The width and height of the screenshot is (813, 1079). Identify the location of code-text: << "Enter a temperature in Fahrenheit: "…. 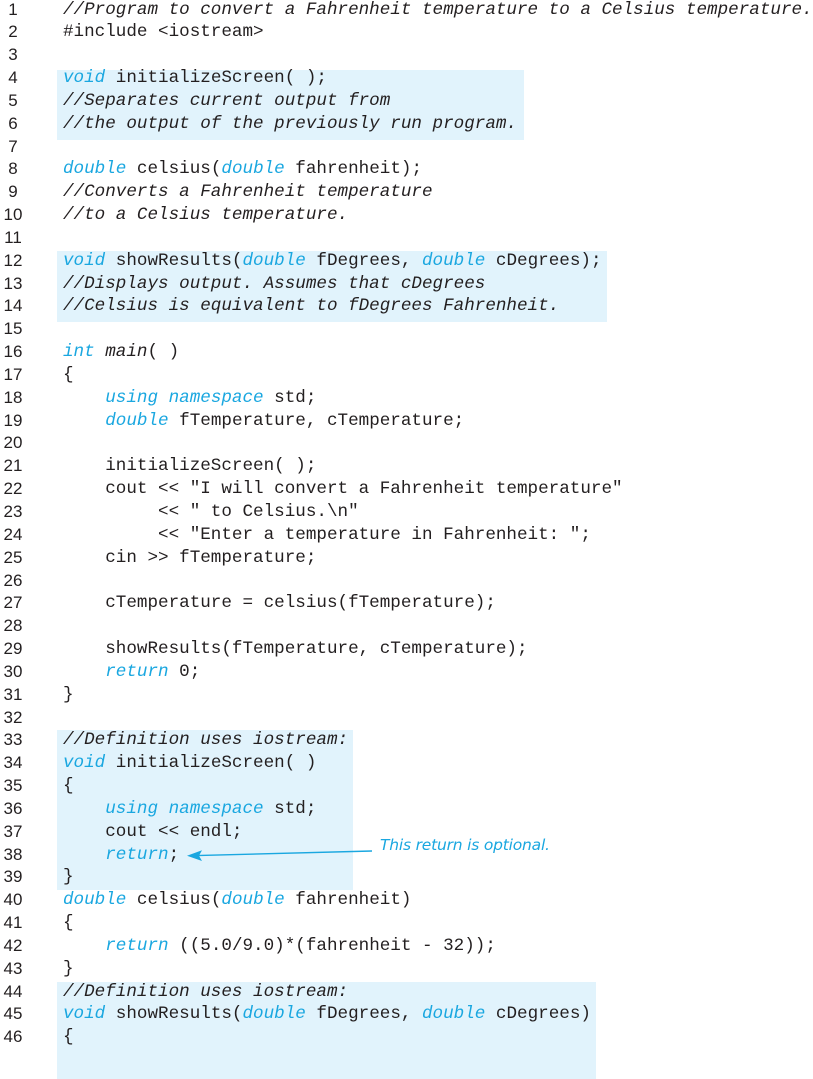
(327, 535).